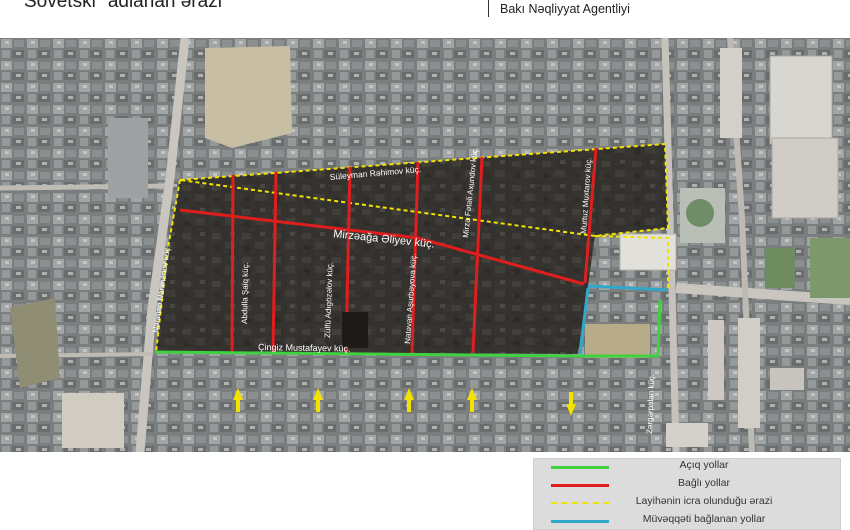 The image size is (850, 530). Describe the element at coordinates (704, 465) in the screenshot. I see `legend-label: Açıq yollar` at that location.